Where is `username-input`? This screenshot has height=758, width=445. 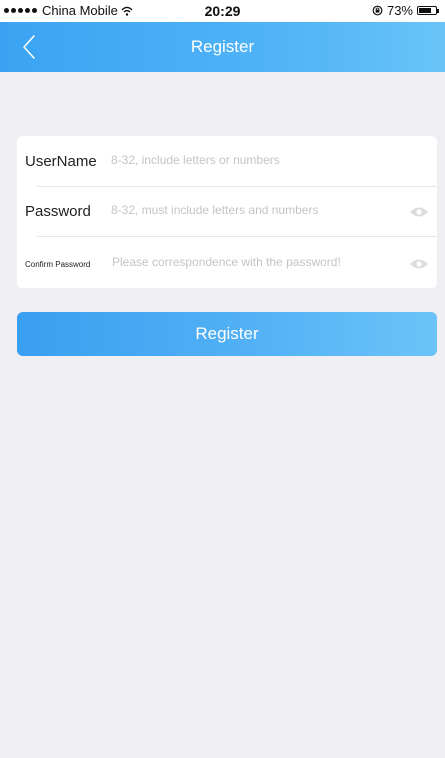 username-input is located at coordinates (266, 160).